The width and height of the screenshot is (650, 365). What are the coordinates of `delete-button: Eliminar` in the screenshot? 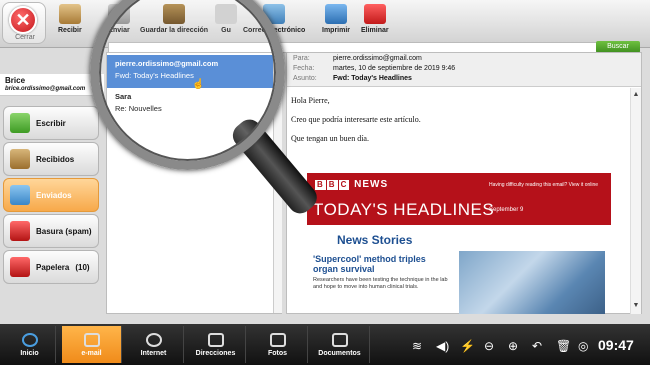 It's located at (375, 23).